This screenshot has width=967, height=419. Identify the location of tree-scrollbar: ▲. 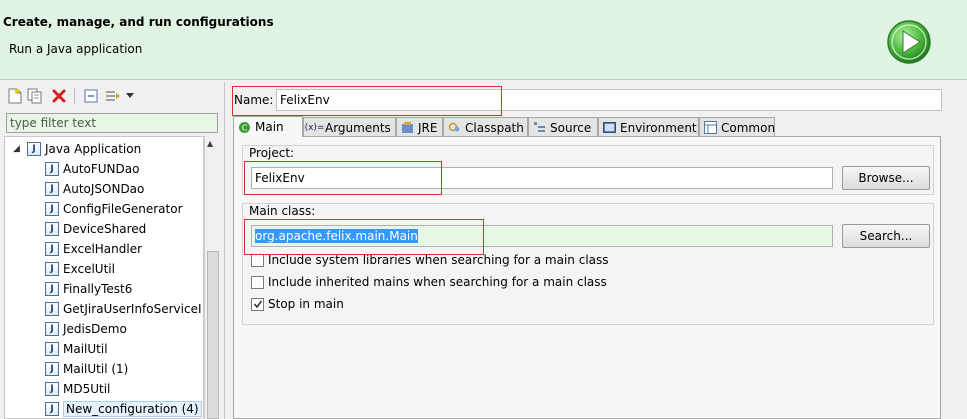
(212, 277).